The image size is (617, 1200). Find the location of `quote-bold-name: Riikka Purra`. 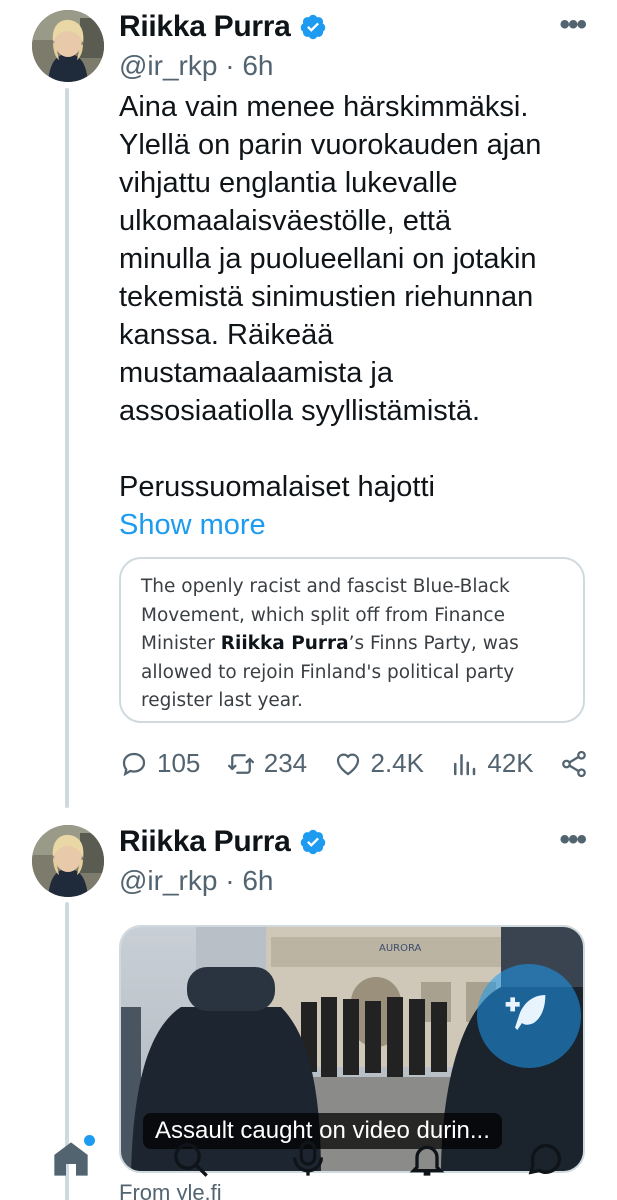

quote-bold-name: Riikka Purra is located at coordinates (284, 644).